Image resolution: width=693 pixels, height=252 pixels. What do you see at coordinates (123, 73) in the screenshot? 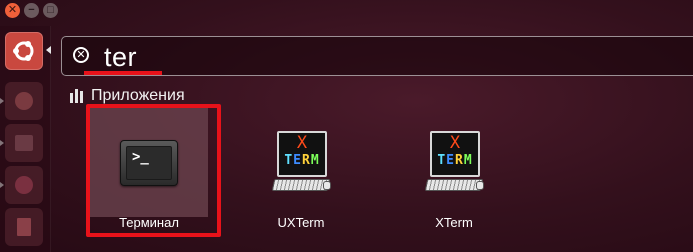
I see `search-highlight-underline` at bounding box center [123, 73].